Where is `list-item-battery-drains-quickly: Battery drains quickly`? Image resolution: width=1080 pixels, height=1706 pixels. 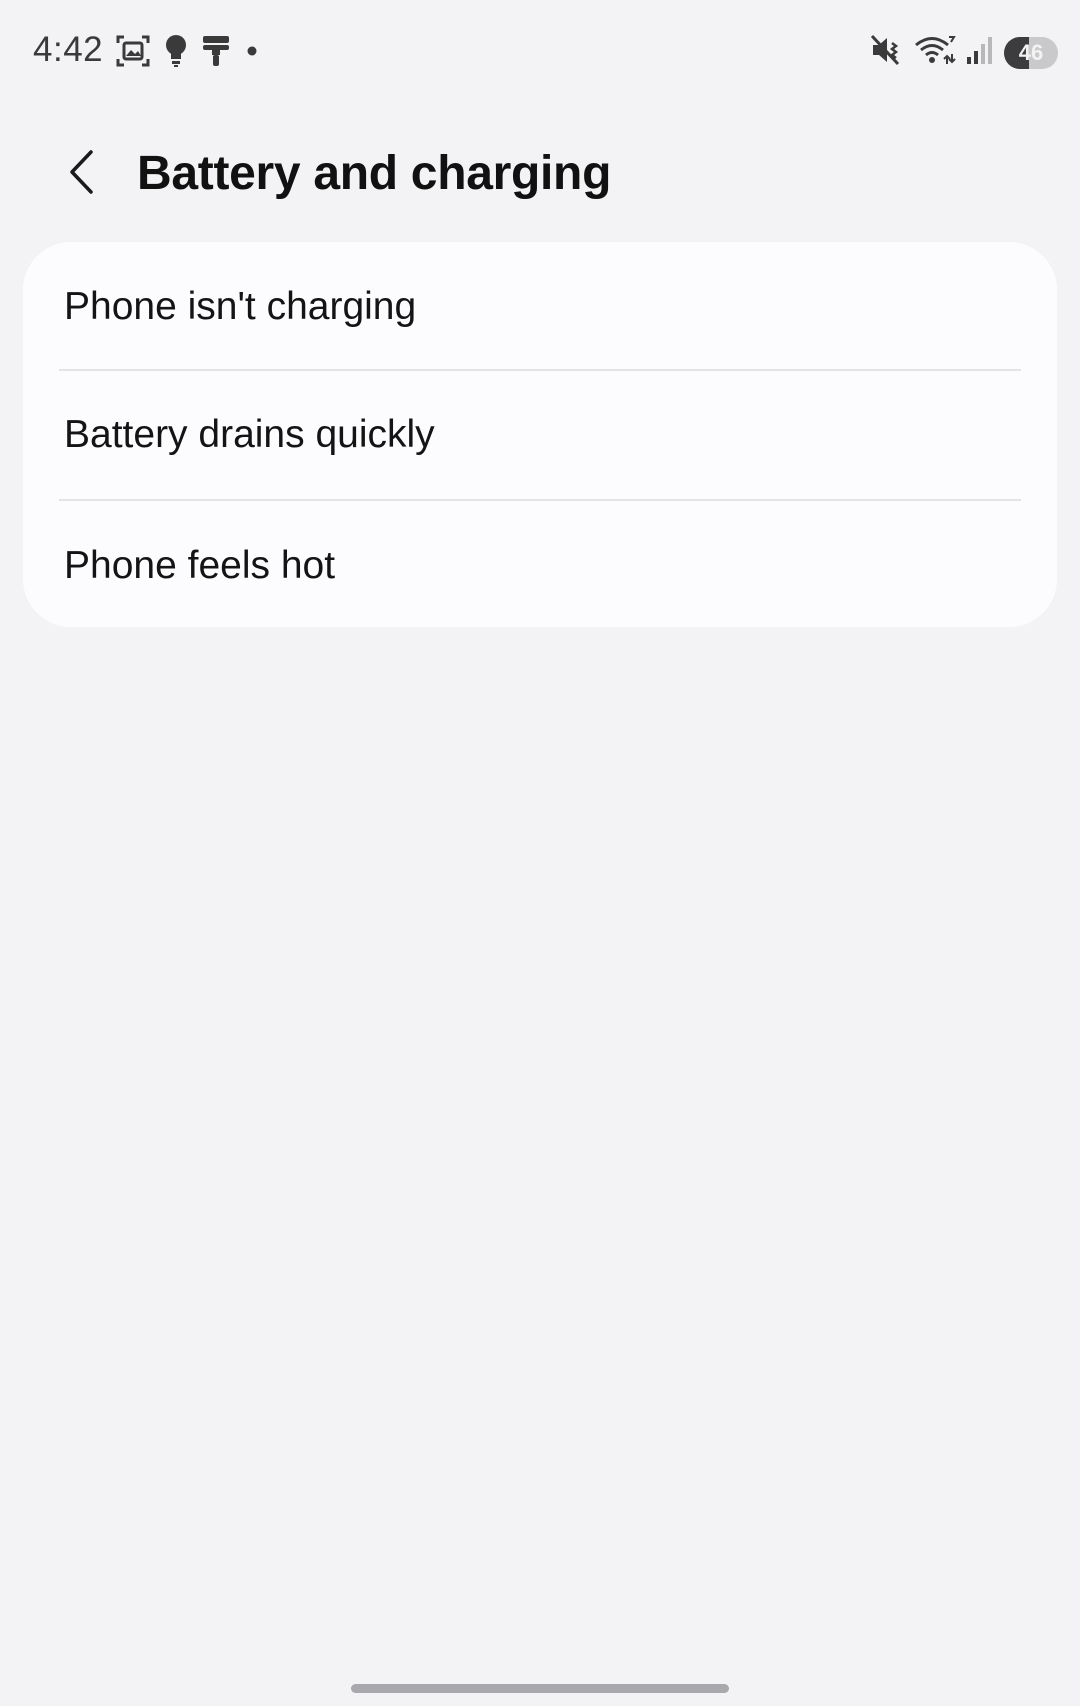
list-item-battery-drains-quickly: Battery drains quickly is located at coordinates (540, 435).